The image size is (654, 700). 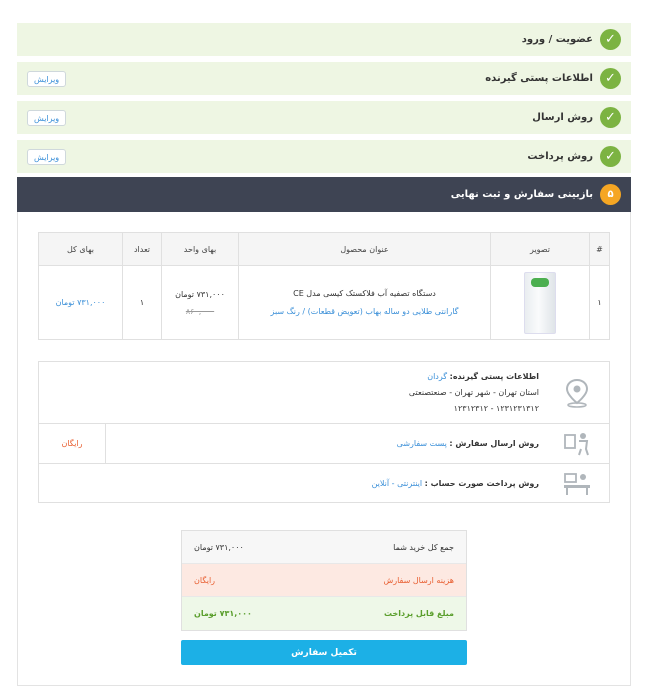 I want to click on summary-row: مبلغ قابل پرداخت ۷۳۱,۰۰۰ تومان, so click(x=324, y=613).